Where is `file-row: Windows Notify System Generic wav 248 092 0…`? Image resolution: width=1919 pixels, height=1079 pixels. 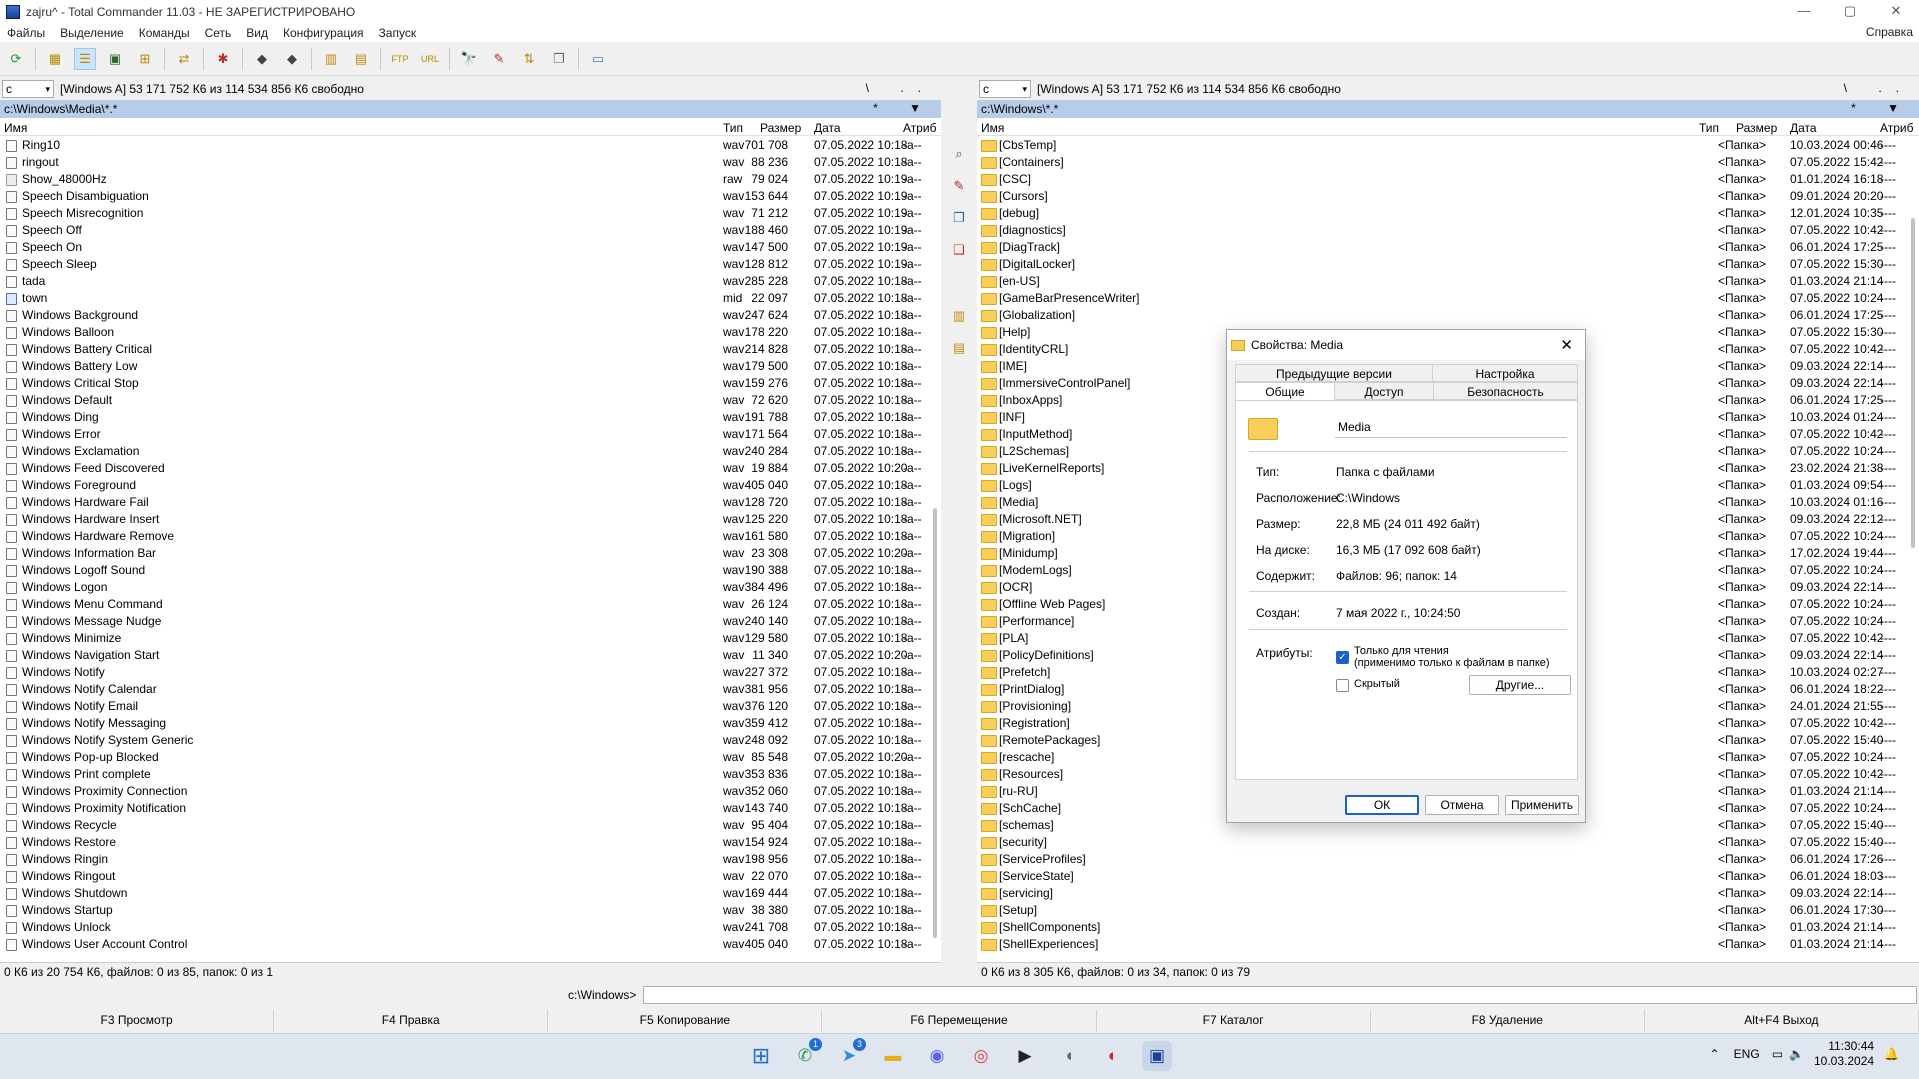 file-row: Windows Notify System Generic wav 248 092 0… is located at coordinates (470, 740).